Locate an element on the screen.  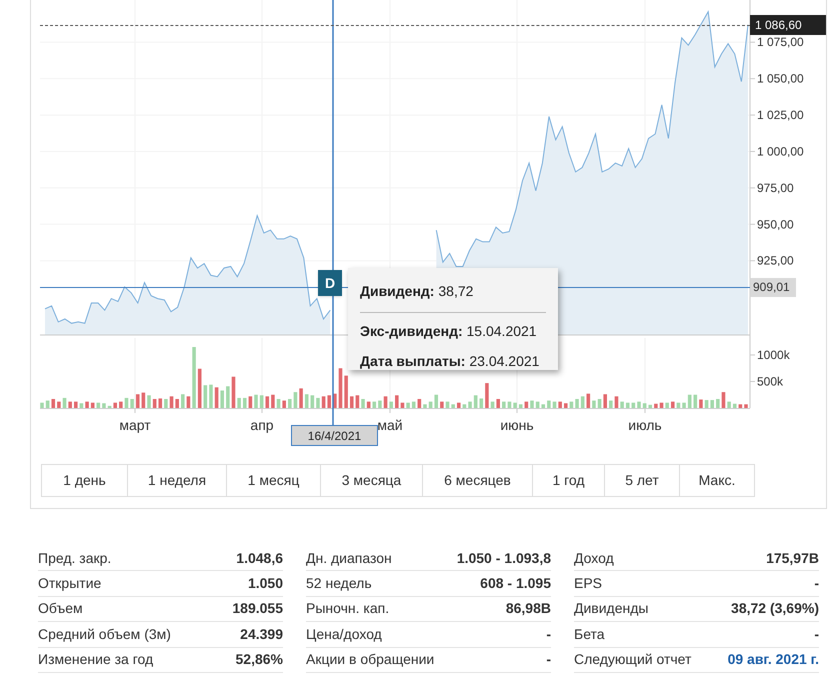
stat-link: 09 авг. 2021 г. is located at coordinates (773, 659).